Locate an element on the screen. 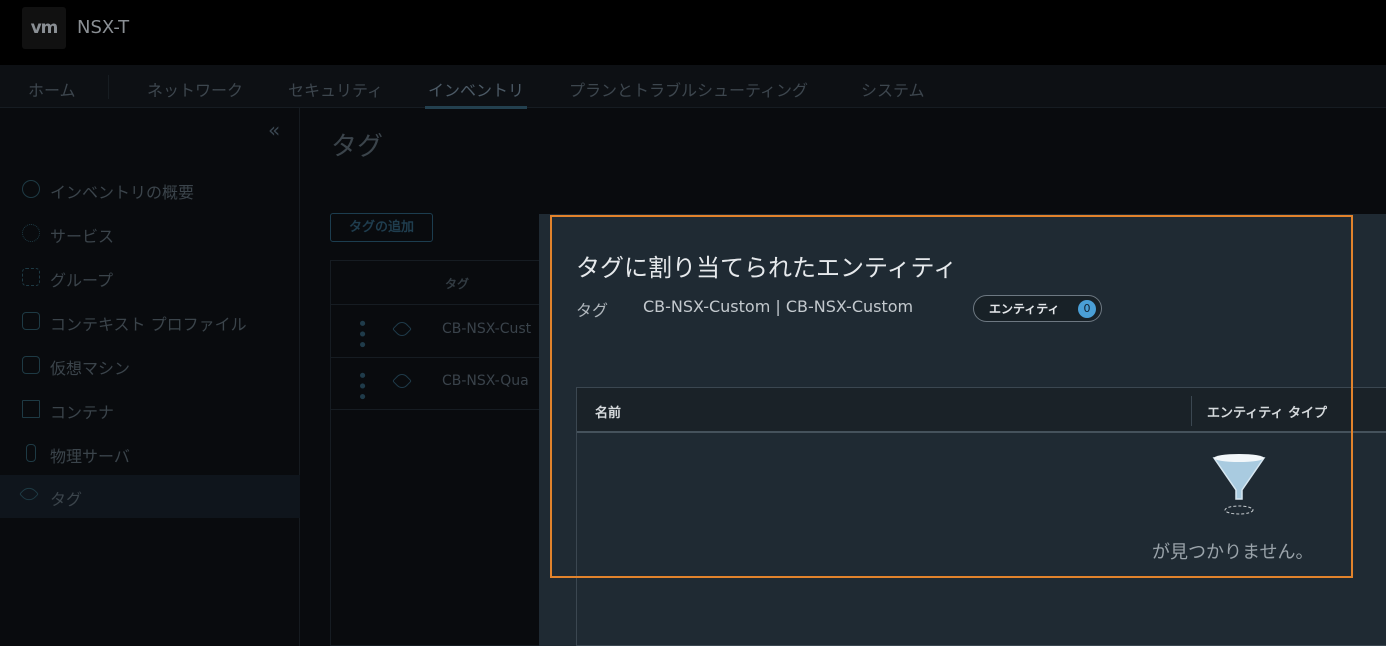  collapse-sidebar-icon: « is located at coordinates (274, 130).